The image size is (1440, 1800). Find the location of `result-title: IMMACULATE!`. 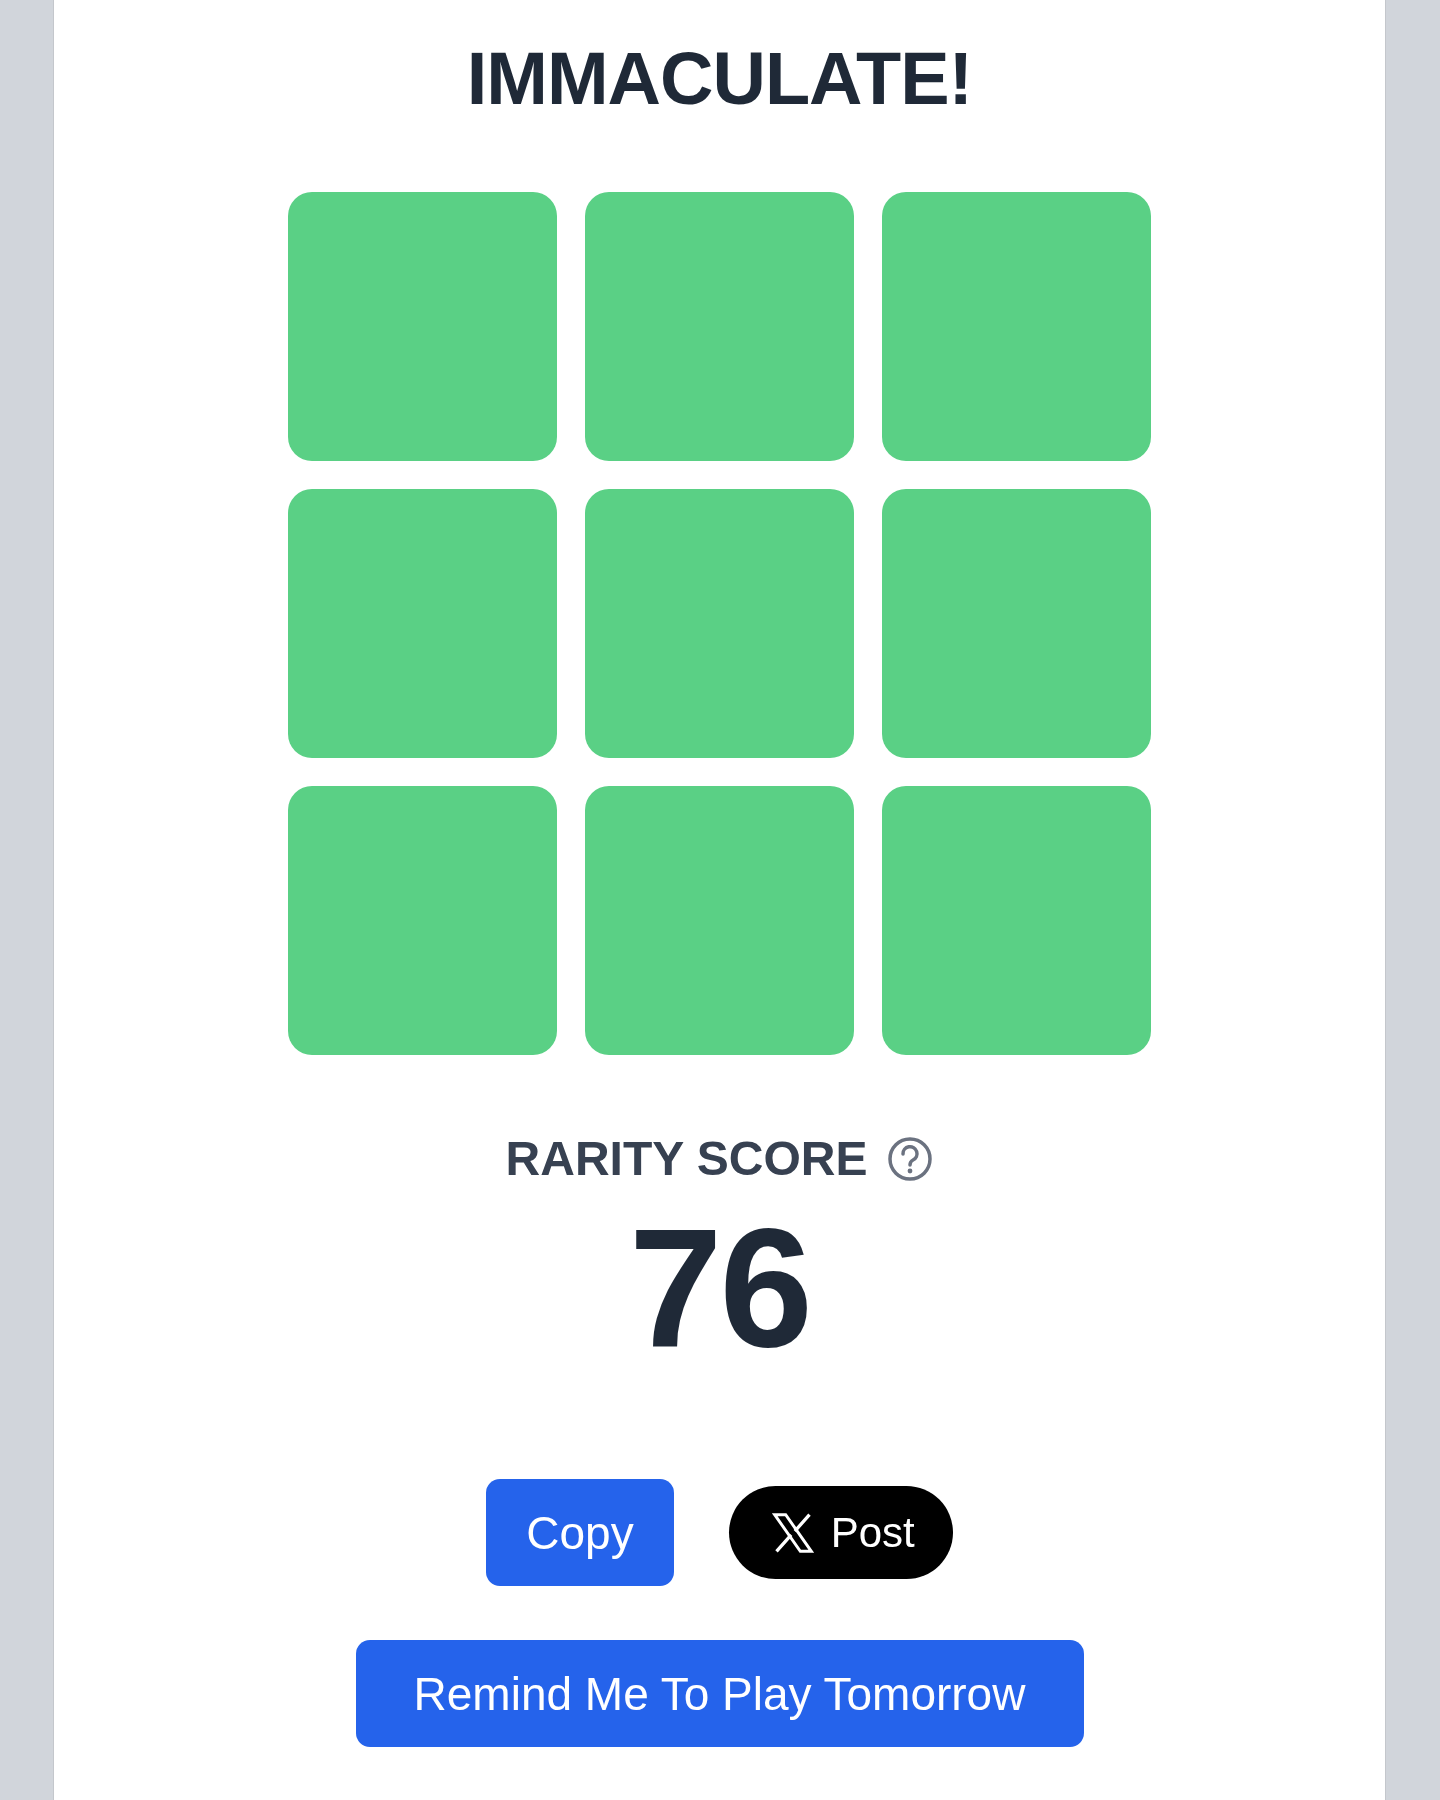

result-title: IMMACULATE! is located at coordinates (719, 79).